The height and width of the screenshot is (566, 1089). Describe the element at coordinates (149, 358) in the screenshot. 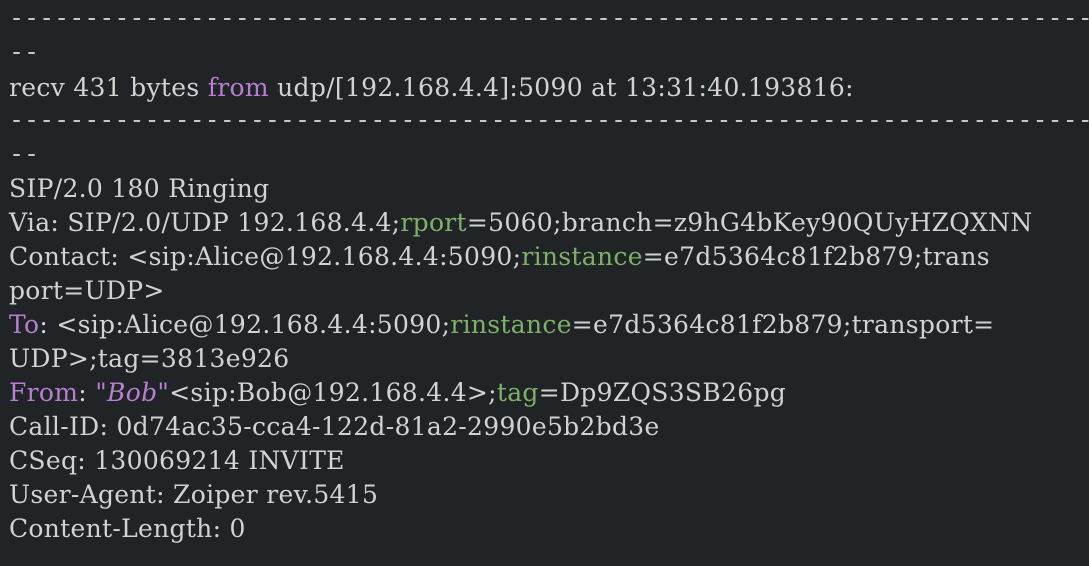

I see `to-header-wrap: UDP>;tag=3813e926` at that location.